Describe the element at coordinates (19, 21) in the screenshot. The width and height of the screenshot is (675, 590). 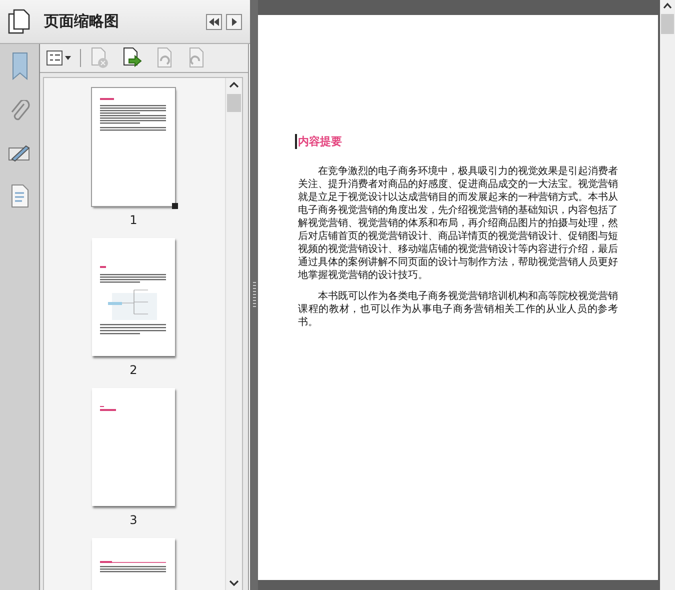
I see `pages-icon` at that location.